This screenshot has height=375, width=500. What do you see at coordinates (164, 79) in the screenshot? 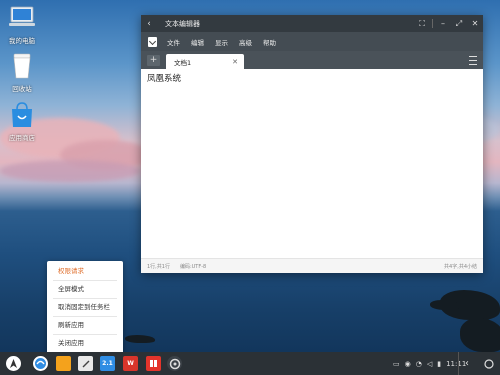
I see `editor-content: 凤凰系统` at bounding box center [164, 79].